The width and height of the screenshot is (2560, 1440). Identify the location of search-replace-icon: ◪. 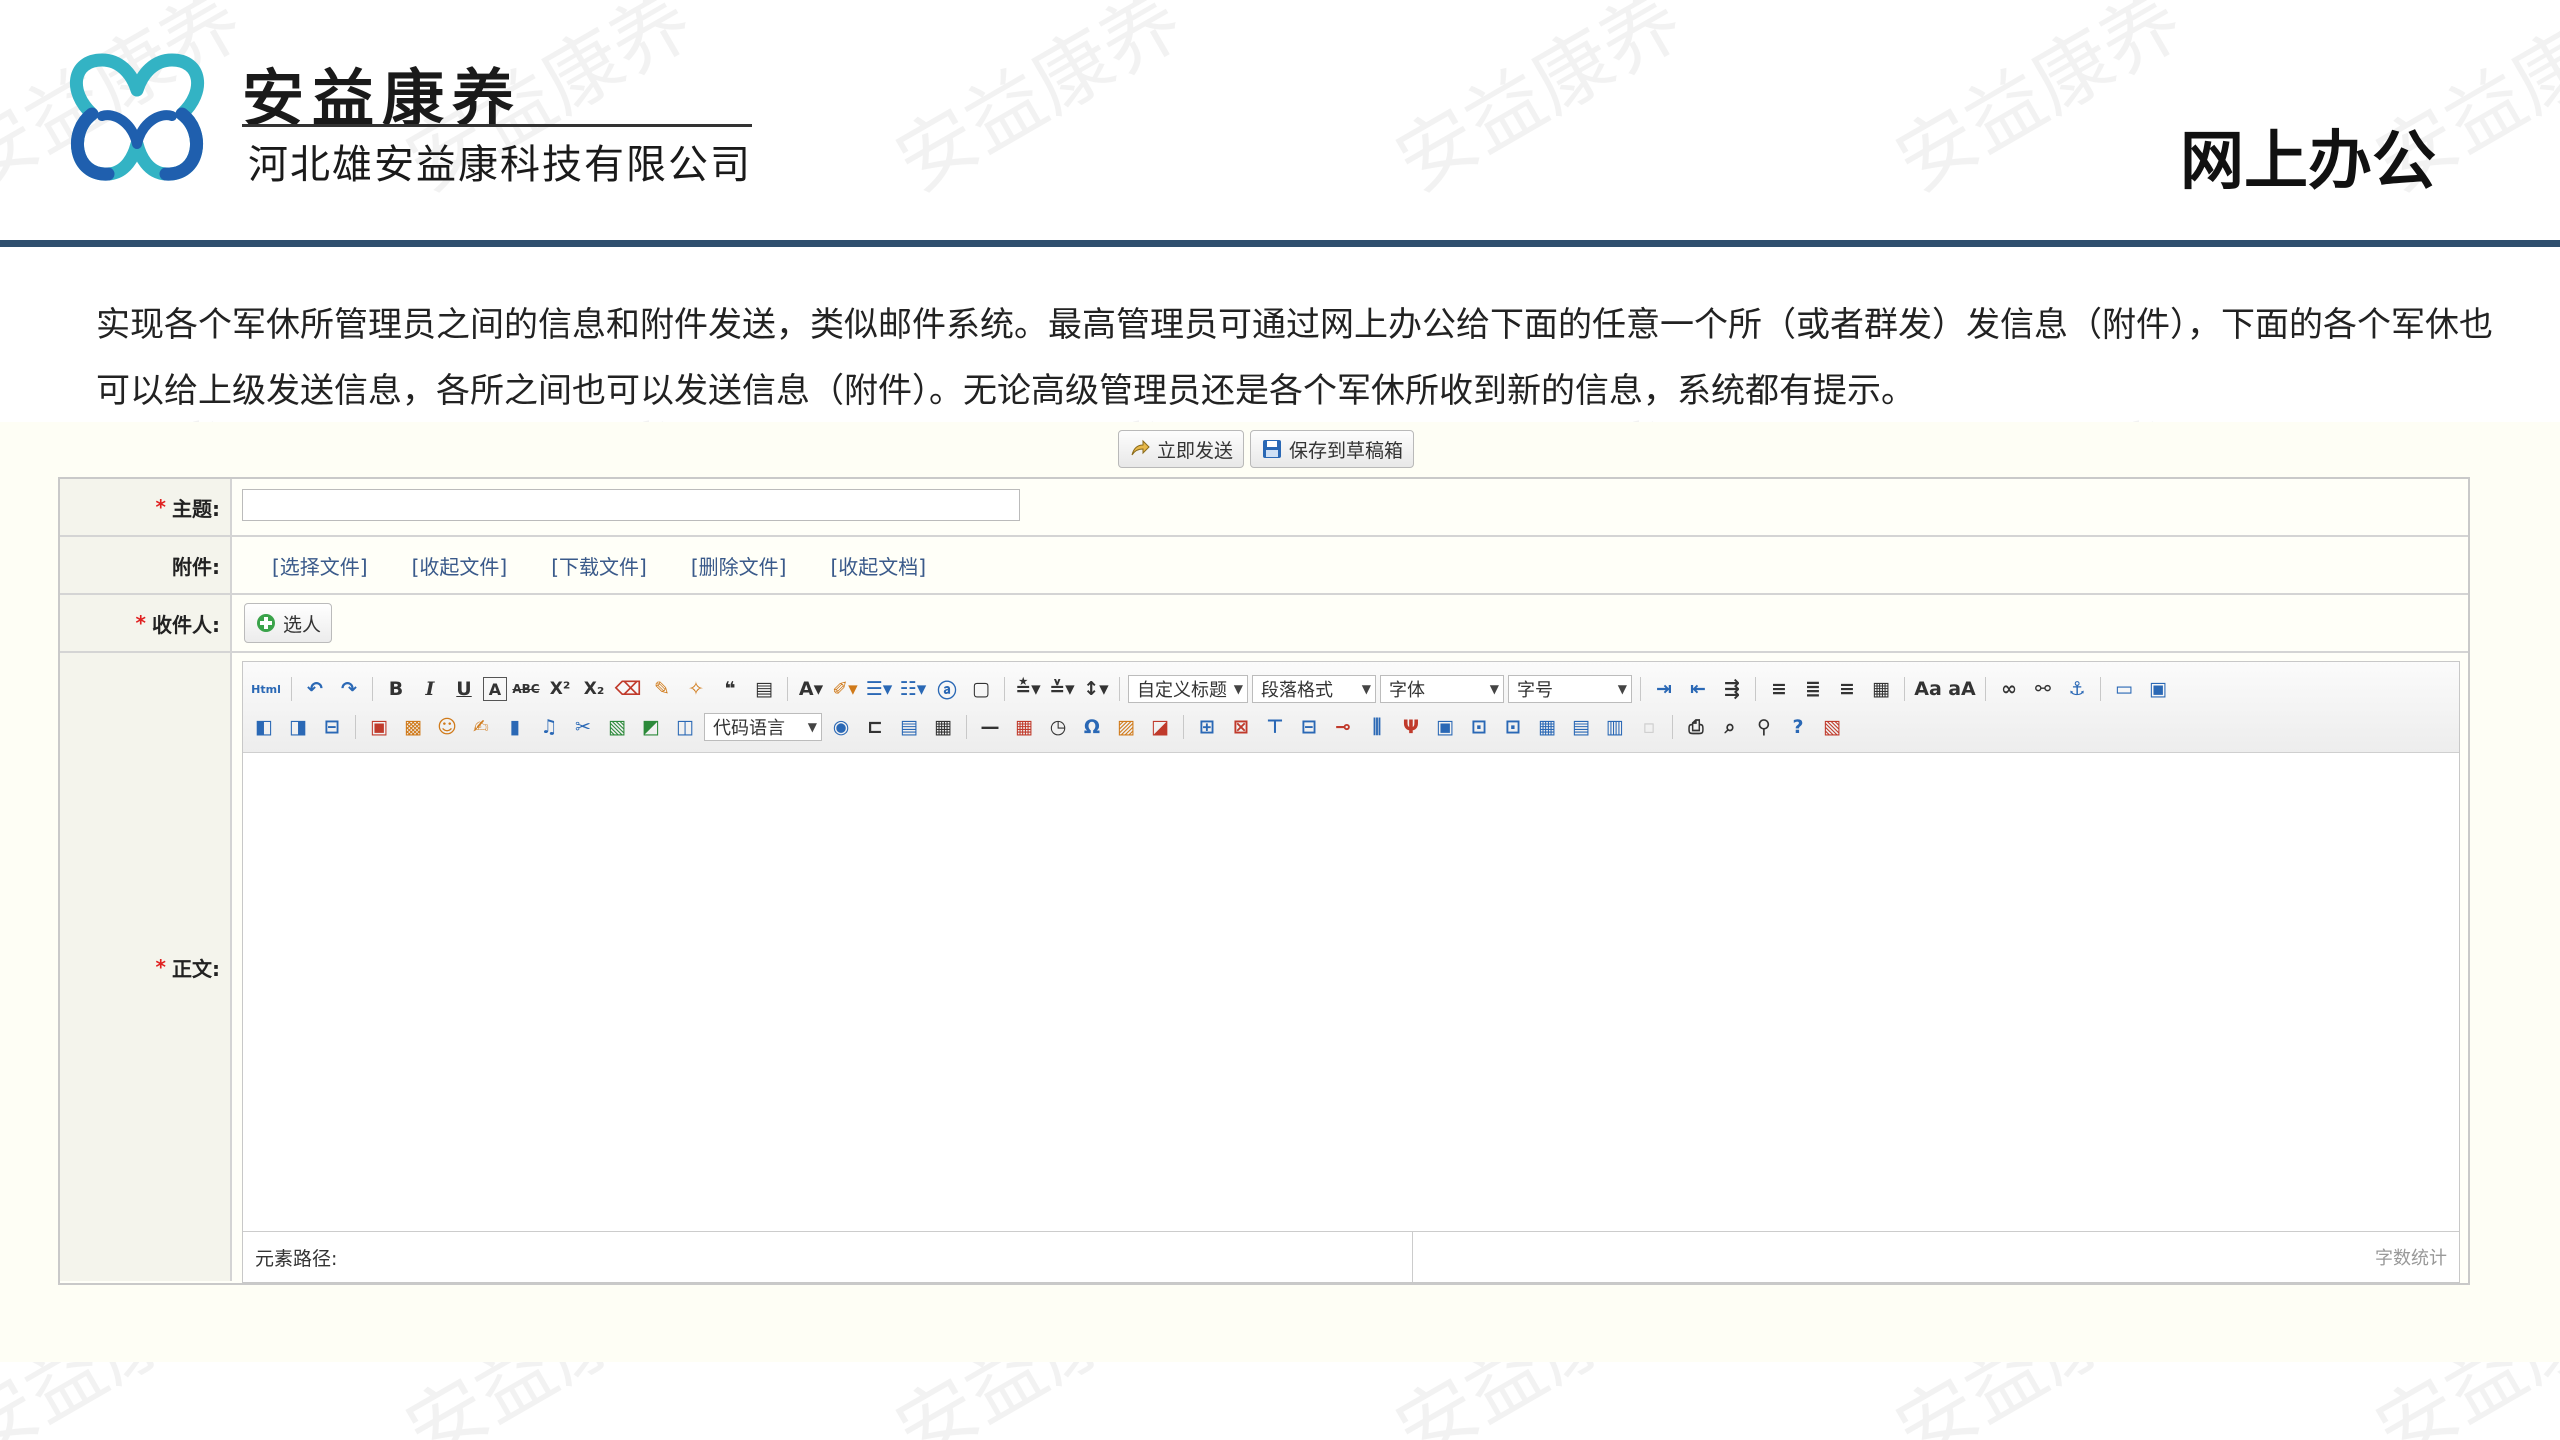
(1160, 727).